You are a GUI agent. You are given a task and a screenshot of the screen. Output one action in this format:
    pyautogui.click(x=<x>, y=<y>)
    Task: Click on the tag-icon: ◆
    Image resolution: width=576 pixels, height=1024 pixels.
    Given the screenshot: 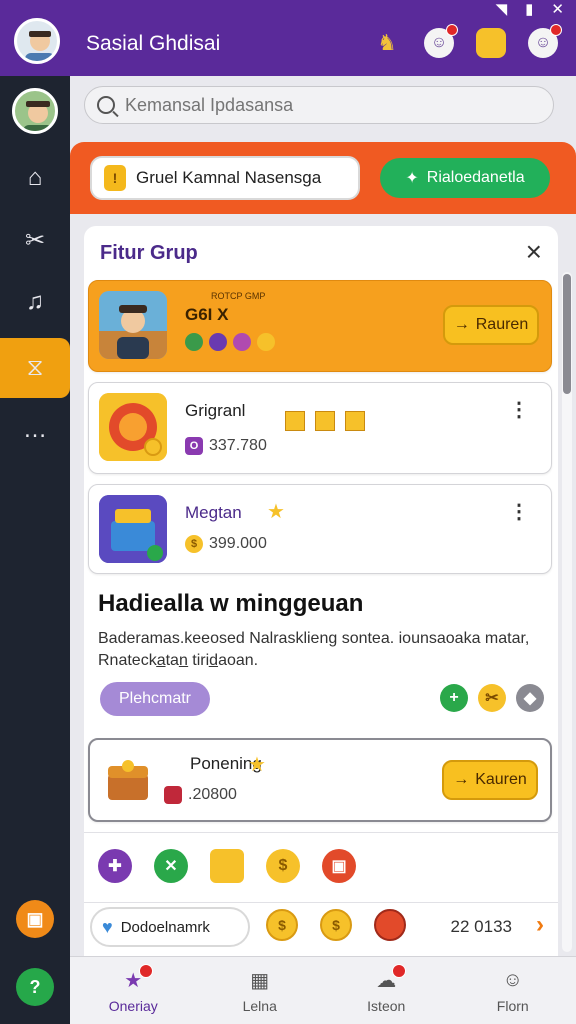 What is the action you would take?
    pyautogui.click(x=530, y=698)
    